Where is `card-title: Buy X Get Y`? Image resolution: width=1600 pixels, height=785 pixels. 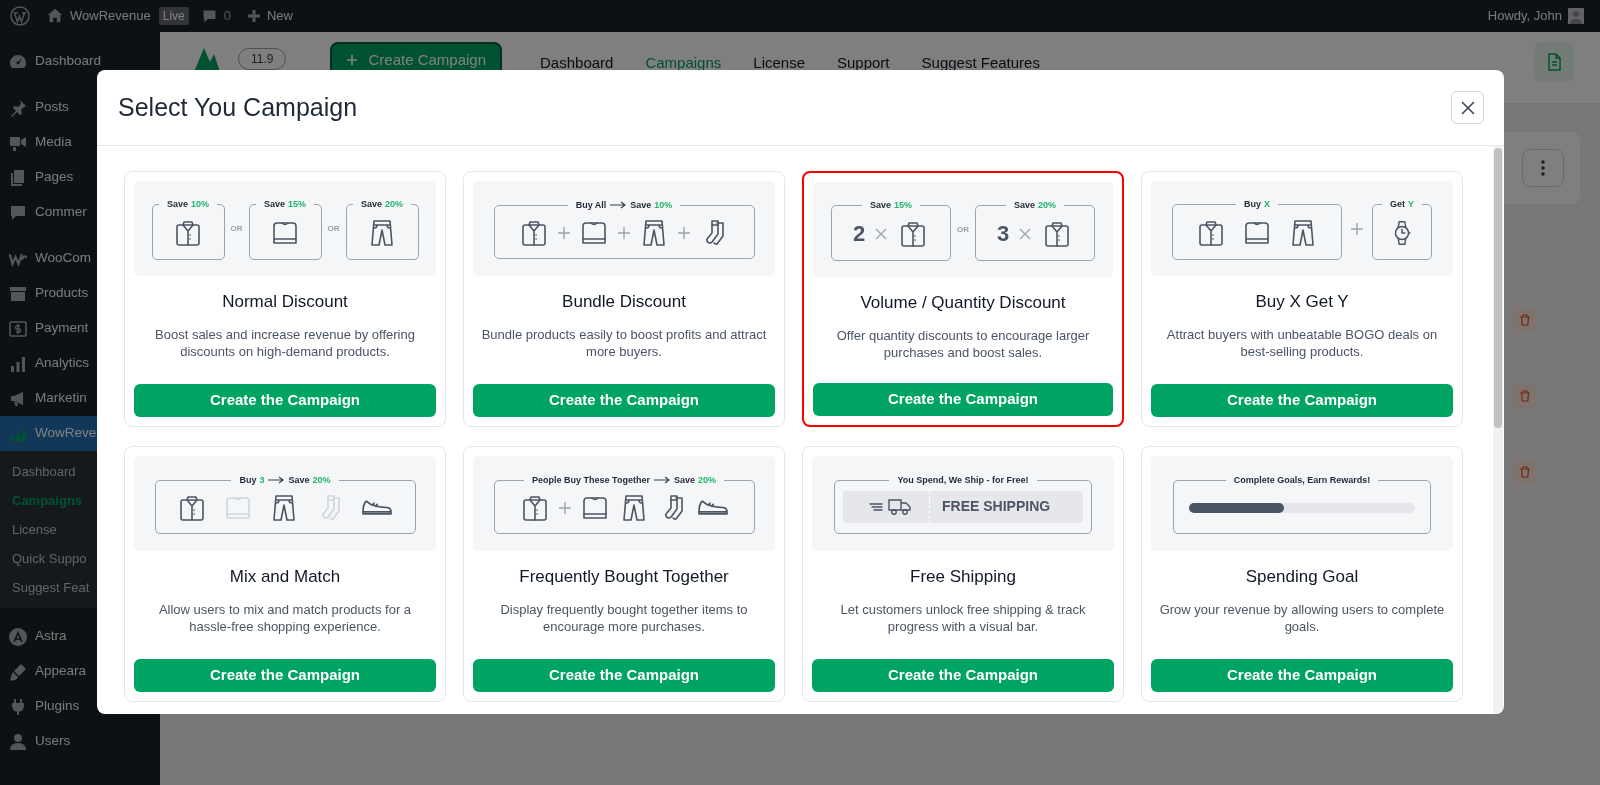
card-title: Buy X Get Y is located at coordinates (1302, 302).